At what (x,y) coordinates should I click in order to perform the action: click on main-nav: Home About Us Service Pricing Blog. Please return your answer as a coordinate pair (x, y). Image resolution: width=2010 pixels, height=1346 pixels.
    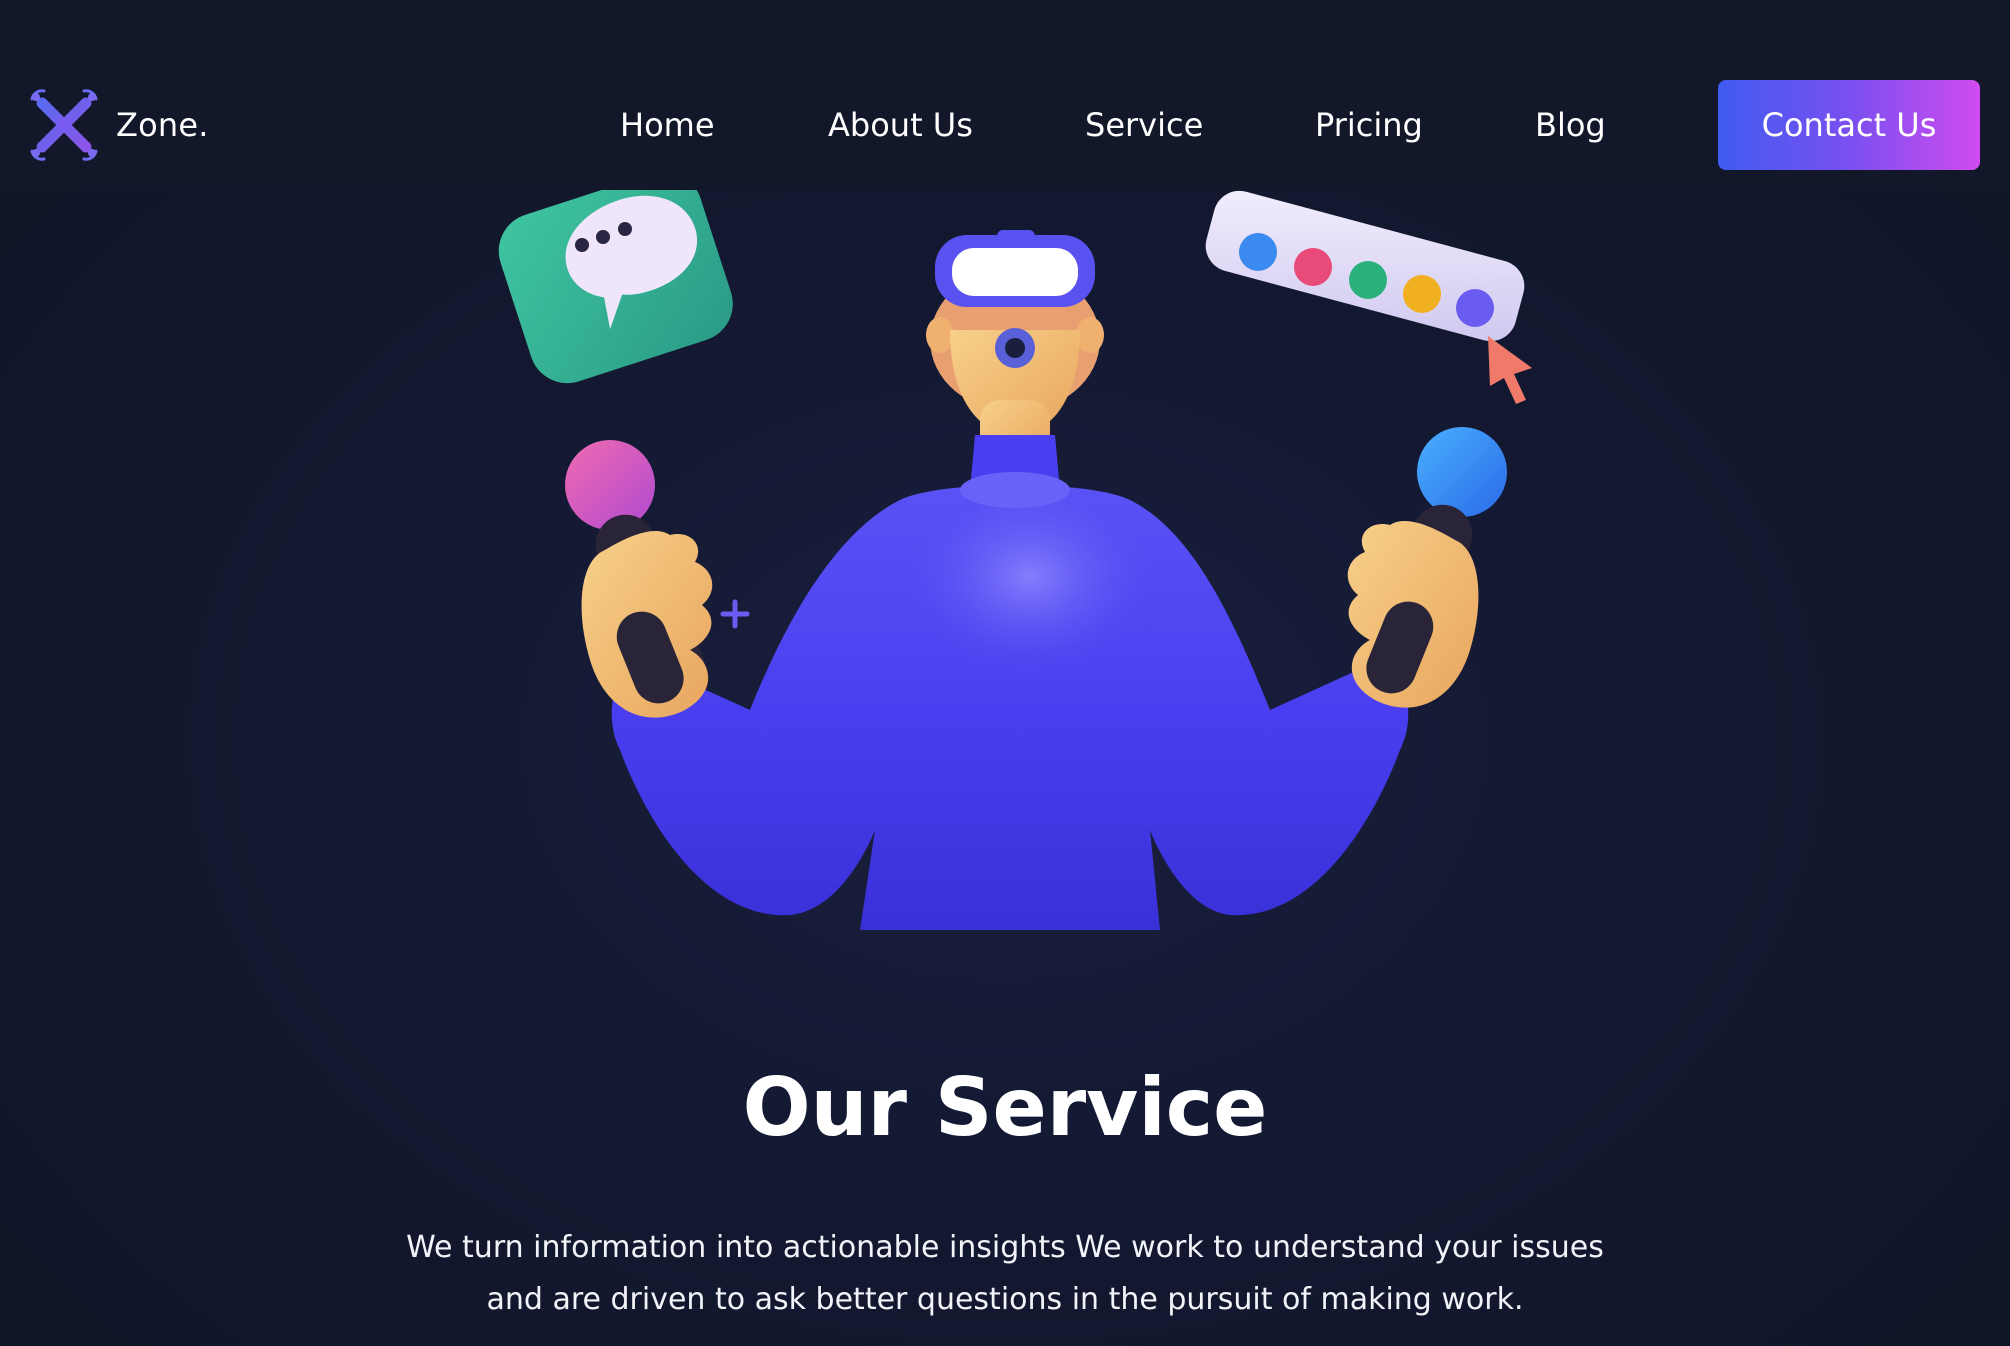
    Looking at the image, I should click on (1005, 125).